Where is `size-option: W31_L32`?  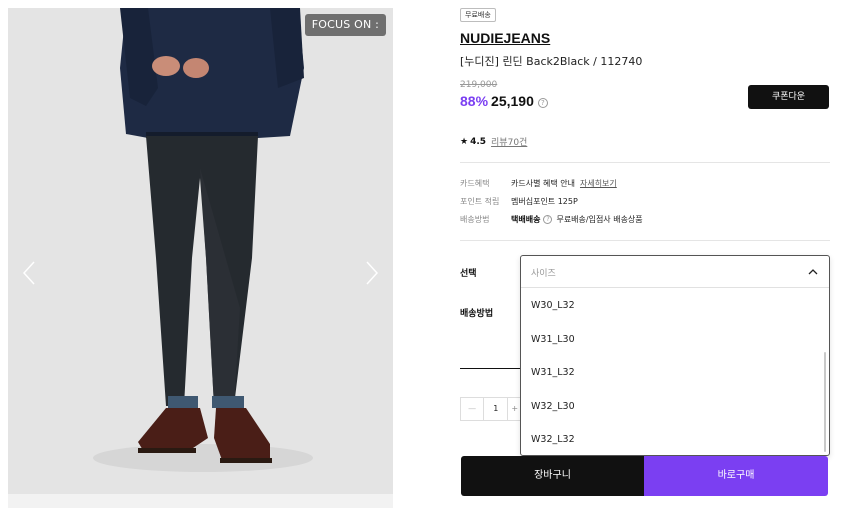 size-option: W31_L32 is located at coordinates (675, 373).